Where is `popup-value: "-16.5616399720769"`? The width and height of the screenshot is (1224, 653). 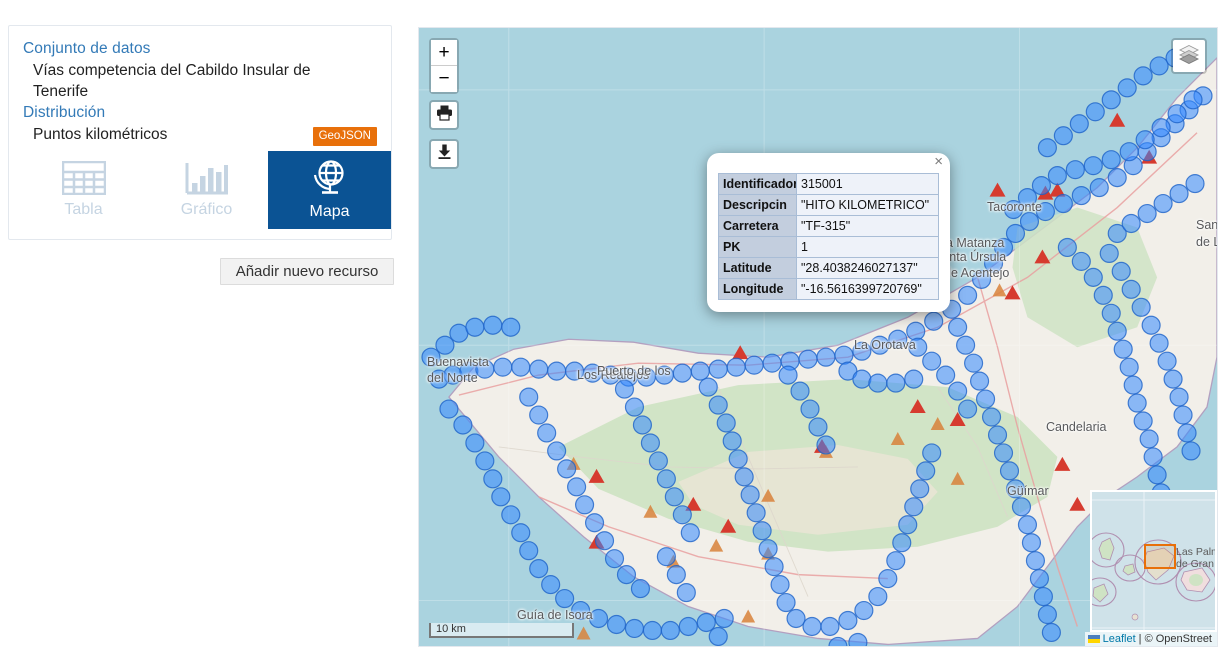 popup-value: "-16.5616399720769" is located at coordinates (867, 289).